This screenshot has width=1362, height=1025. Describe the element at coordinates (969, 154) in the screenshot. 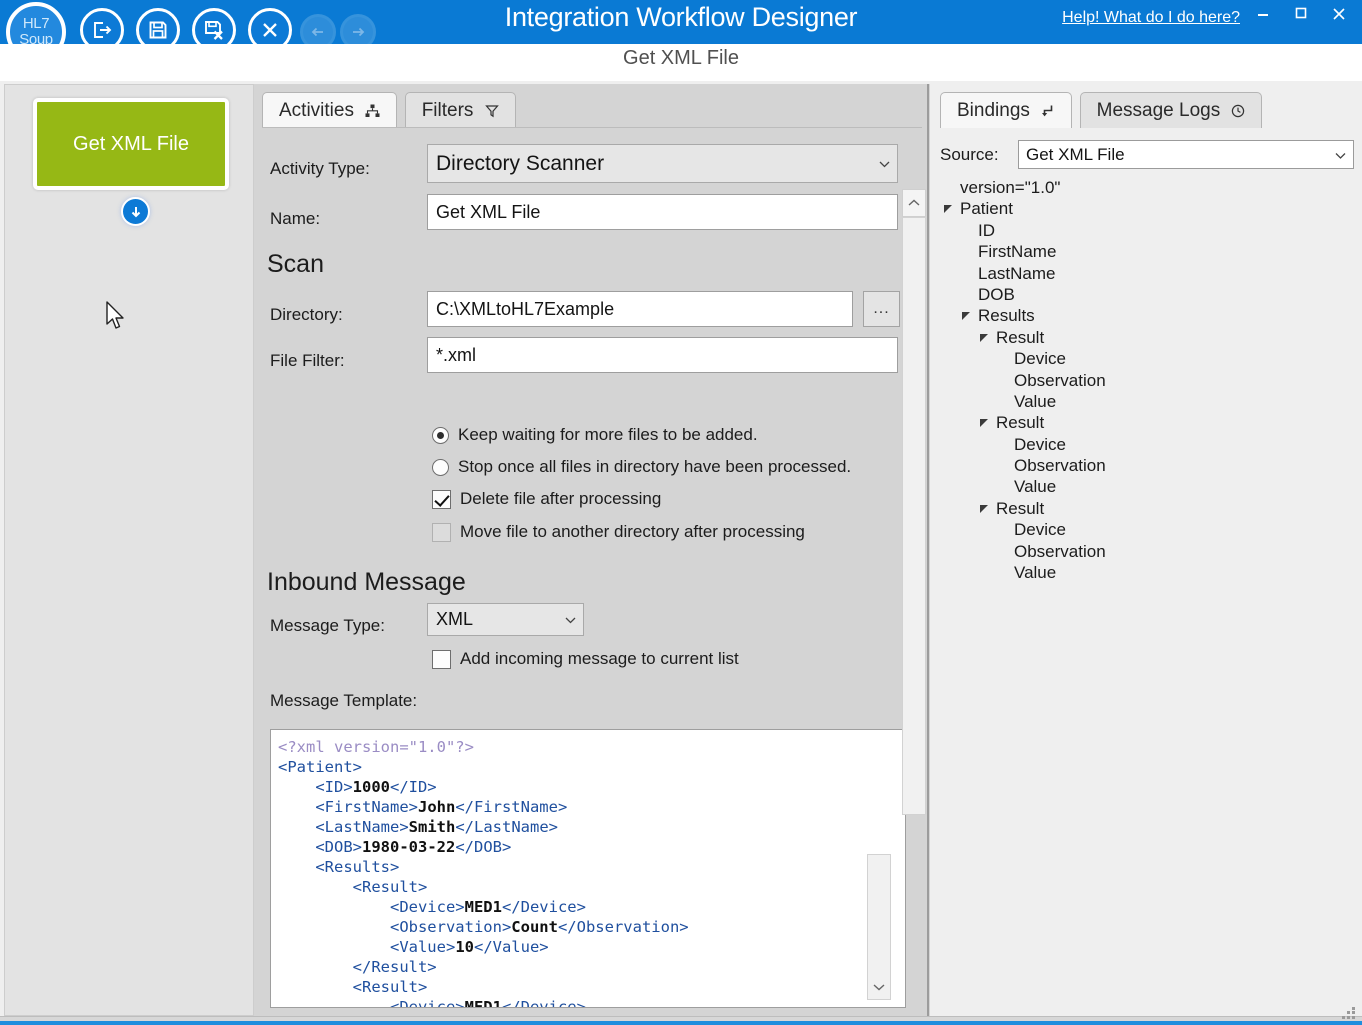

I see `source-label: Source:` at that location.